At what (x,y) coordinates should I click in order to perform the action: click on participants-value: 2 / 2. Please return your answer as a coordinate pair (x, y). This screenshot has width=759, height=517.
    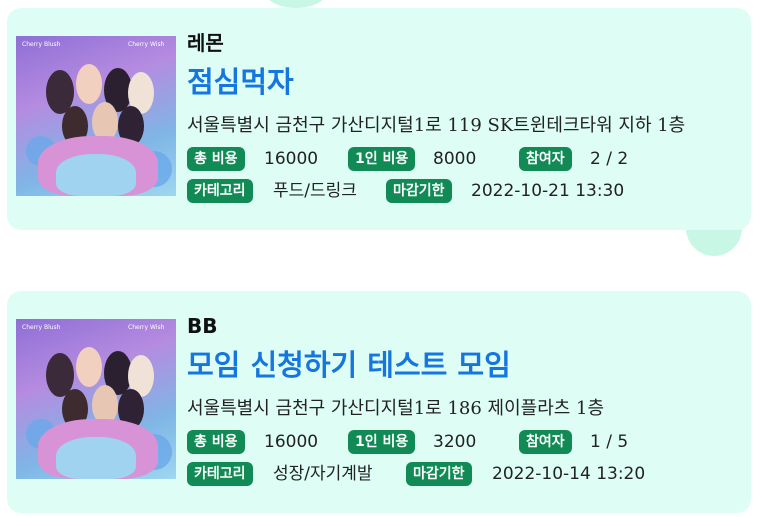
    Looking at the image, I should click on (609, 159).